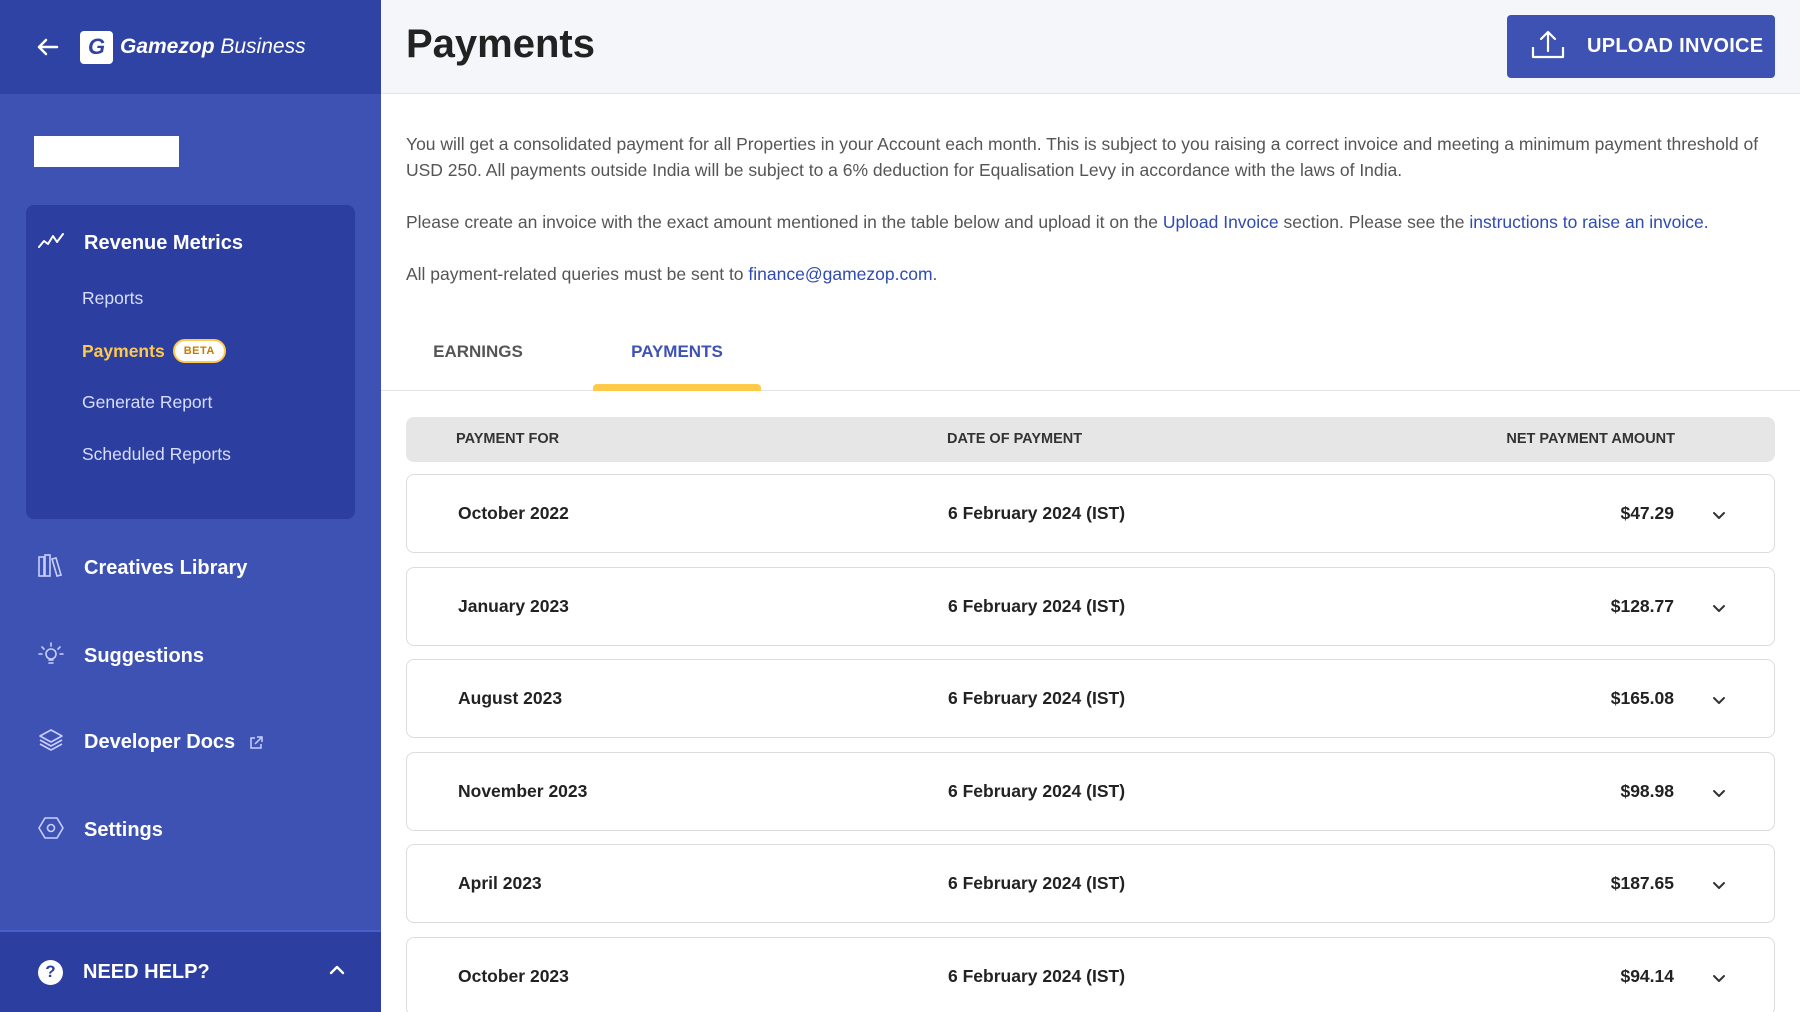 Image resolution: width=1800 pixels, height=1012 pixels. What do you see at coordinates (263, 46) in the screenshot?
I see `logo-suffix: Business` at bounding box center [263, 46].